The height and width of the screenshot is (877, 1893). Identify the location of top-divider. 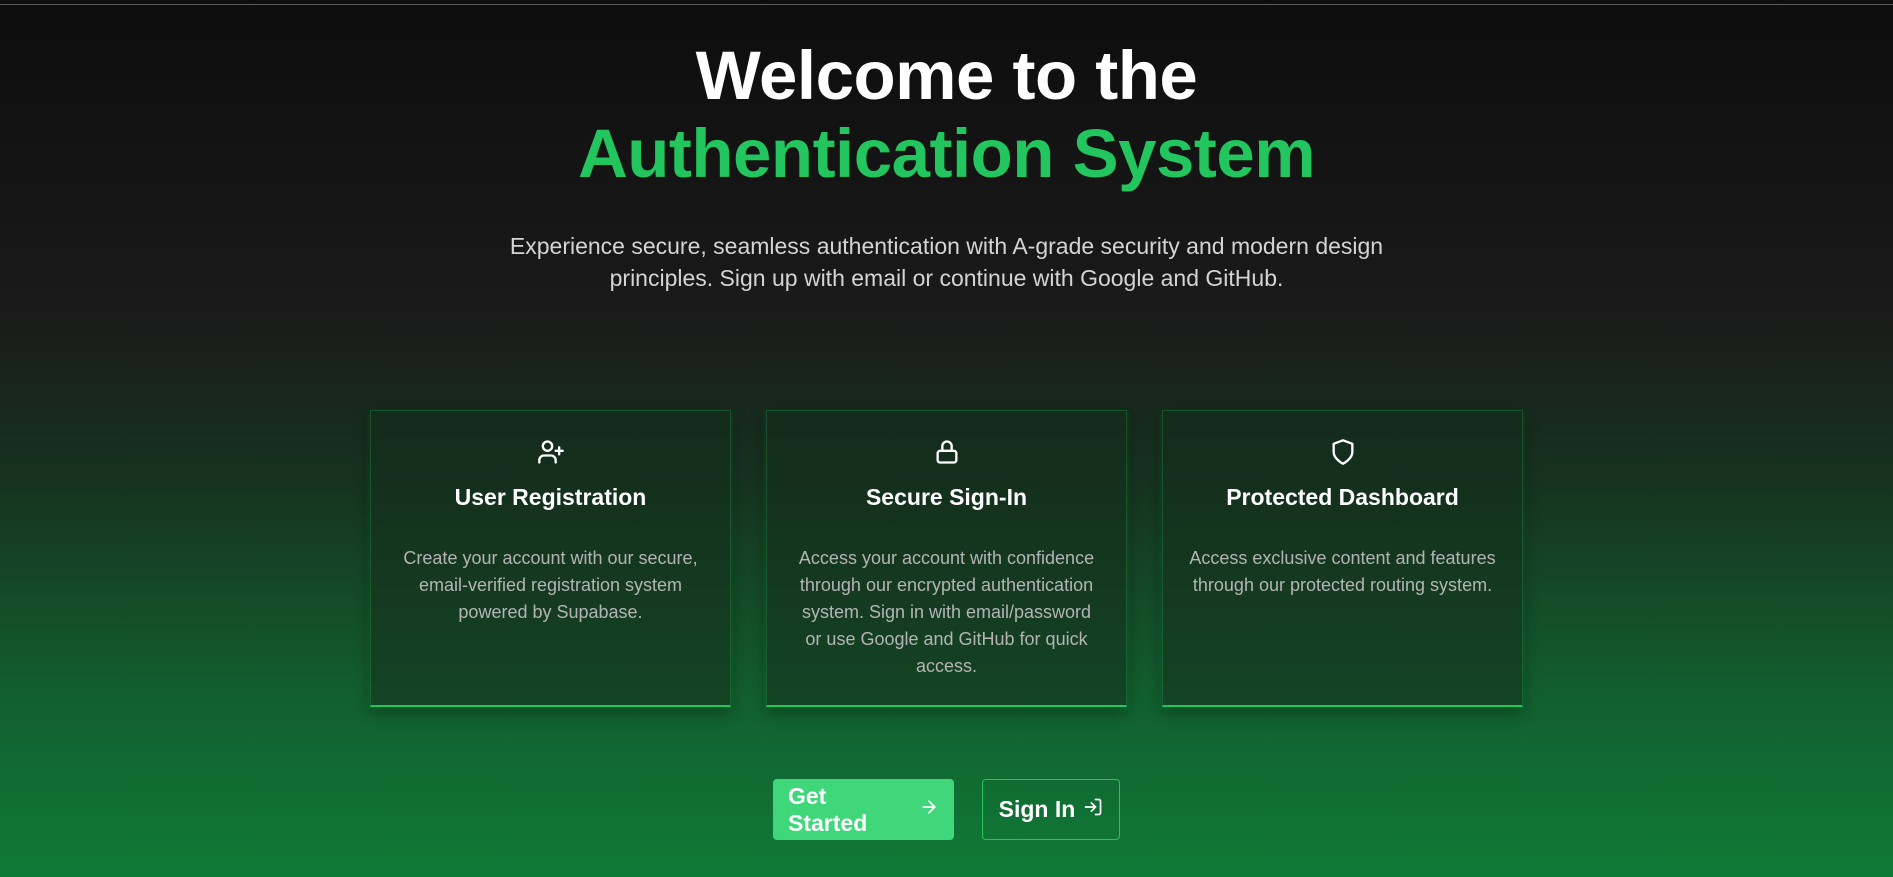
(946, 4).